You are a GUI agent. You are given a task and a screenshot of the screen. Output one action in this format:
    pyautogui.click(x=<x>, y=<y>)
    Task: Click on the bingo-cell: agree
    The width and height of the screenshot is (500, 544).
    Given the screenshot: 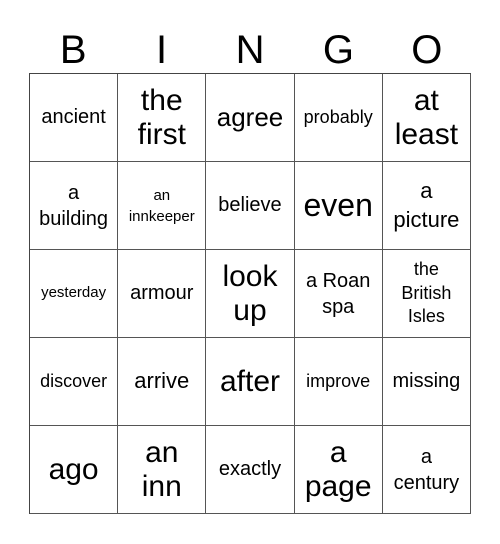 What is the action you would take?
    pyautogui.click(x=250, y=118)
    